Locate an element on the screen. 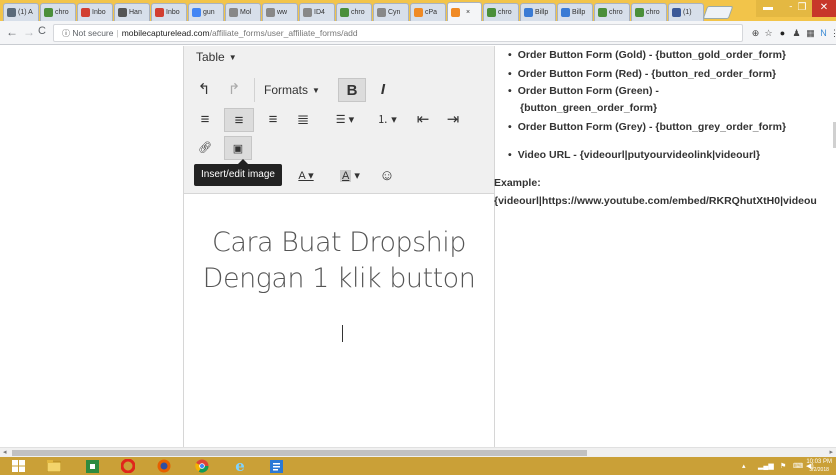 Image resolution: width=836 pixels, height=475 pixels. new-tab-button is located at coordinates (718, 12).